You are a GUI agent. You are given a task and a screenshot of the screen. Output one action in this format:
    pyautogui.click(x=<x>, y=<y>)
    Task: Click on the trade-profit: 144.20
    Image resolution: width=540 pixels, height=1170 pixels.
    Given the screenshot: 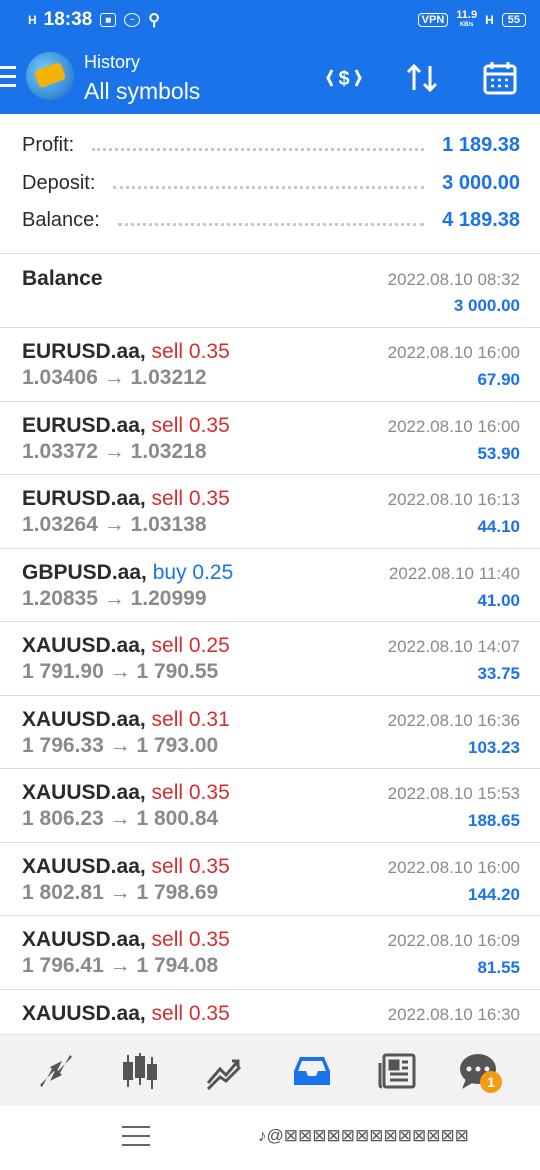 What is the action you would take?
    pyautogui.click(x=494, y=894)
    